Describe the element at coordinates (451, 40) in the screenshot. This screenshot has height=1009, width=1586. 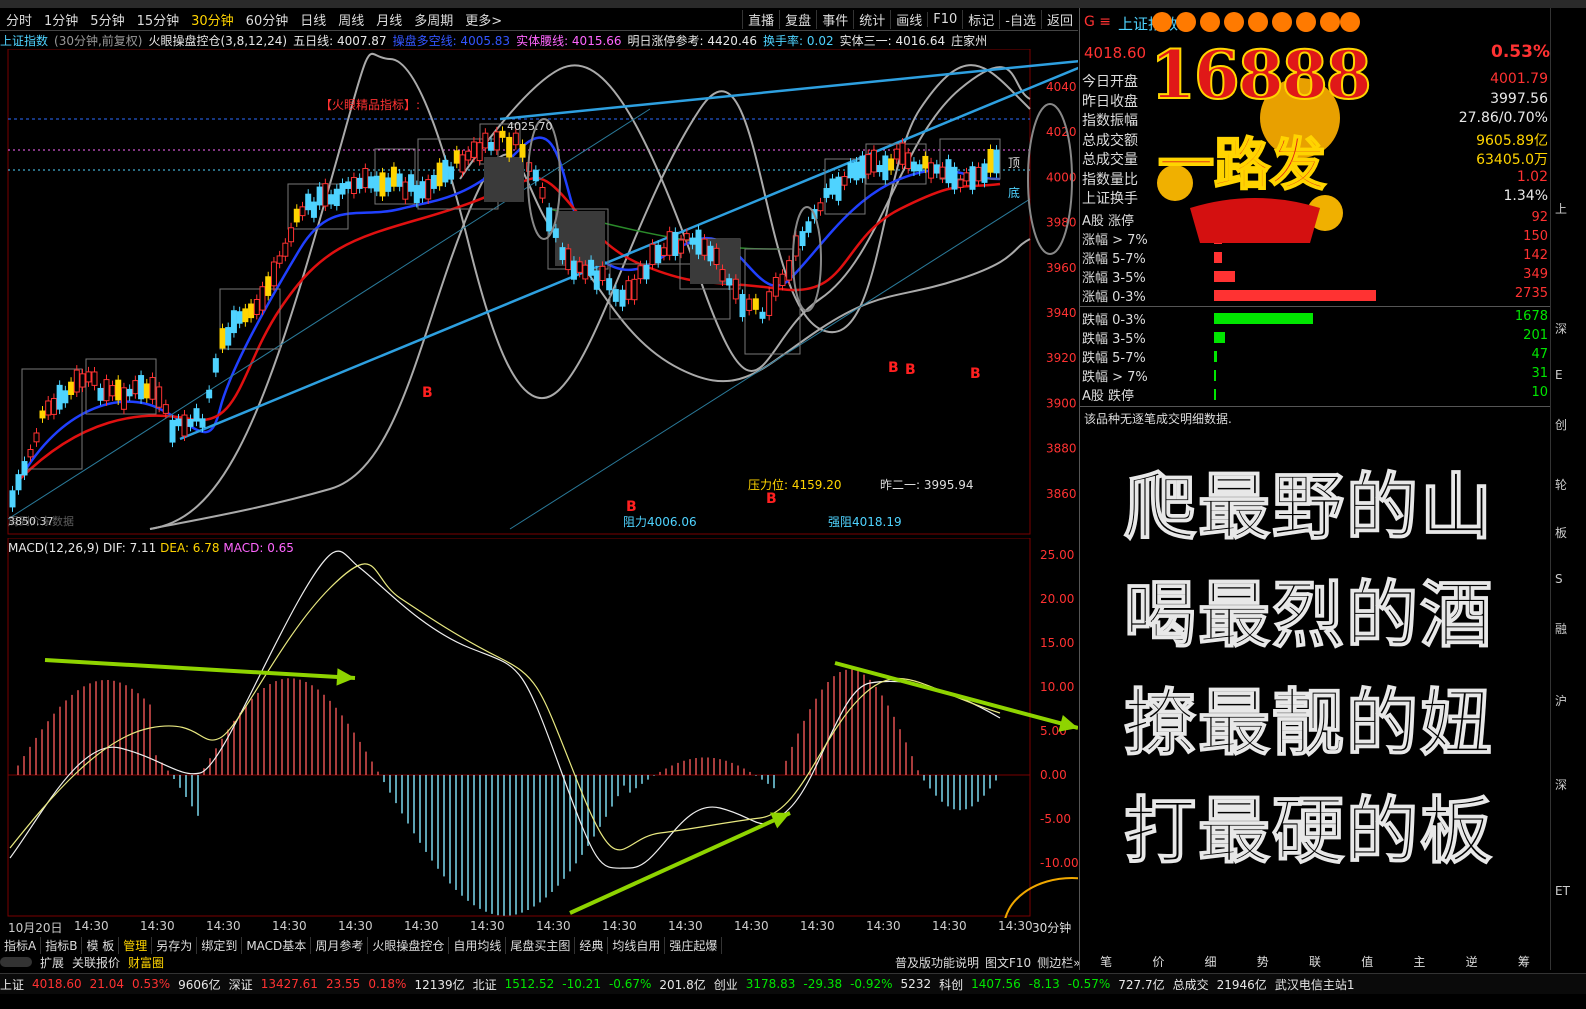
I see `ctrl-line-value: 操盘多空线: 4005.83` at that location.